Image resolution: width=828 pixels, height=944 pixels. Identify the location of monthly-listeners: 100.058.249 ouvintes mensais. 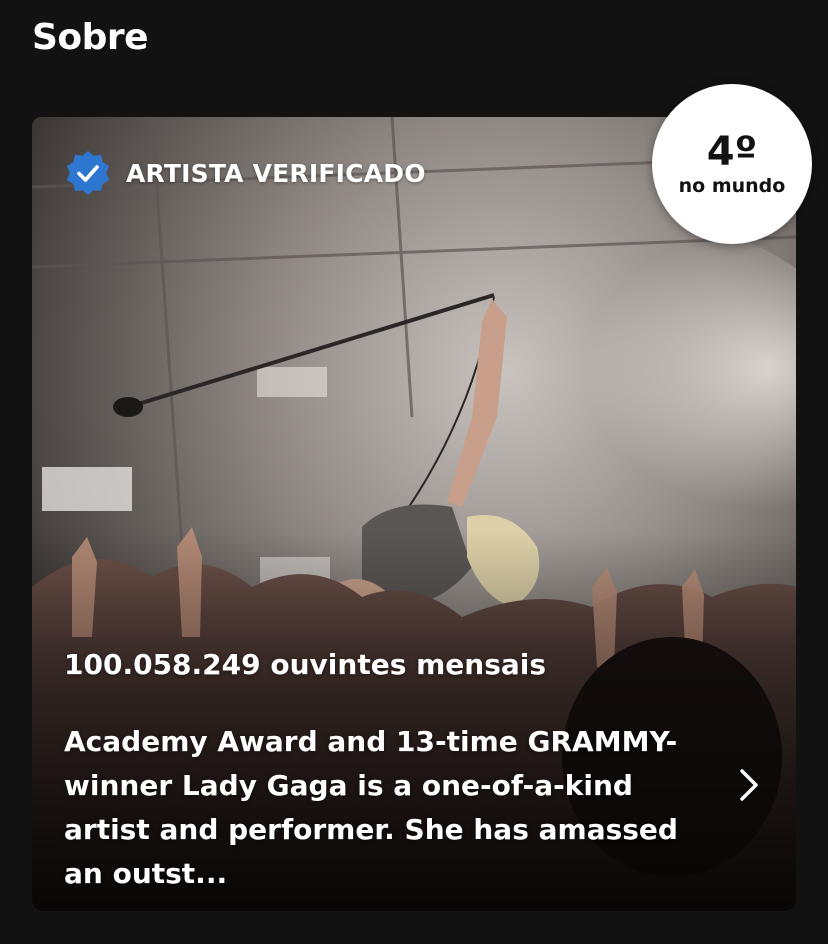
(305, 664).